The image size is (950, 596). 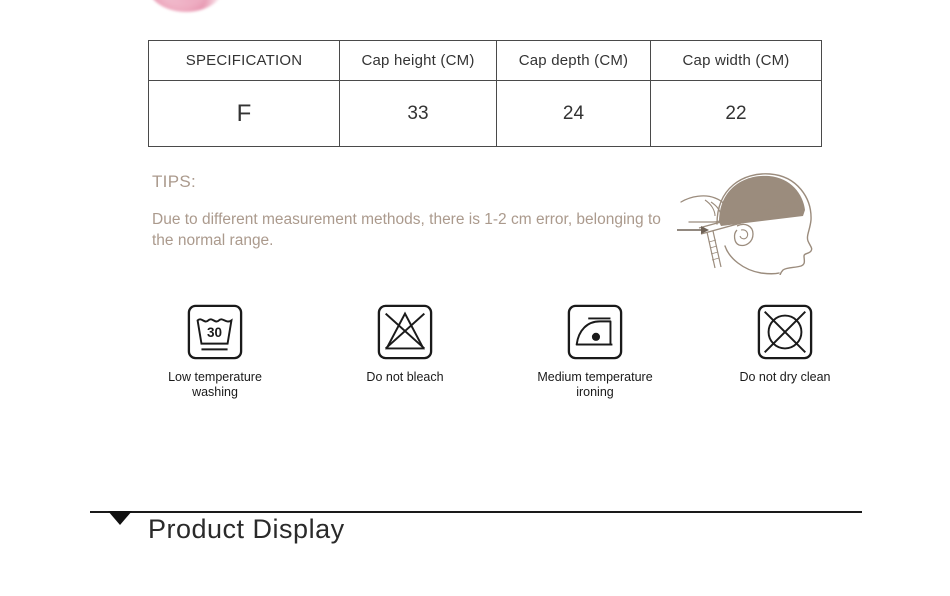 What do you see at coordinates (476, 512) in the screenshot?
I see `section-divider-rule` at bounding box center [476, 512].